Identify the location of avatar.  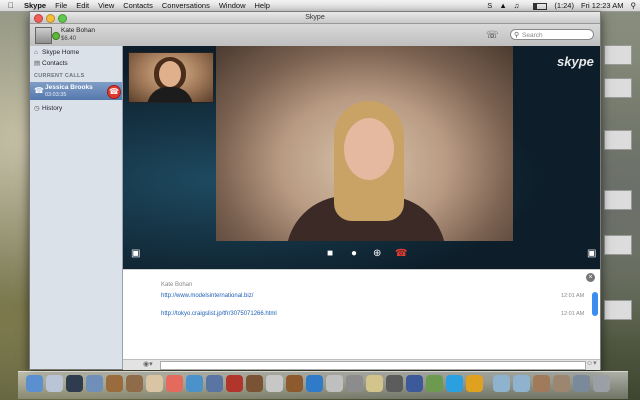
(43, 35).